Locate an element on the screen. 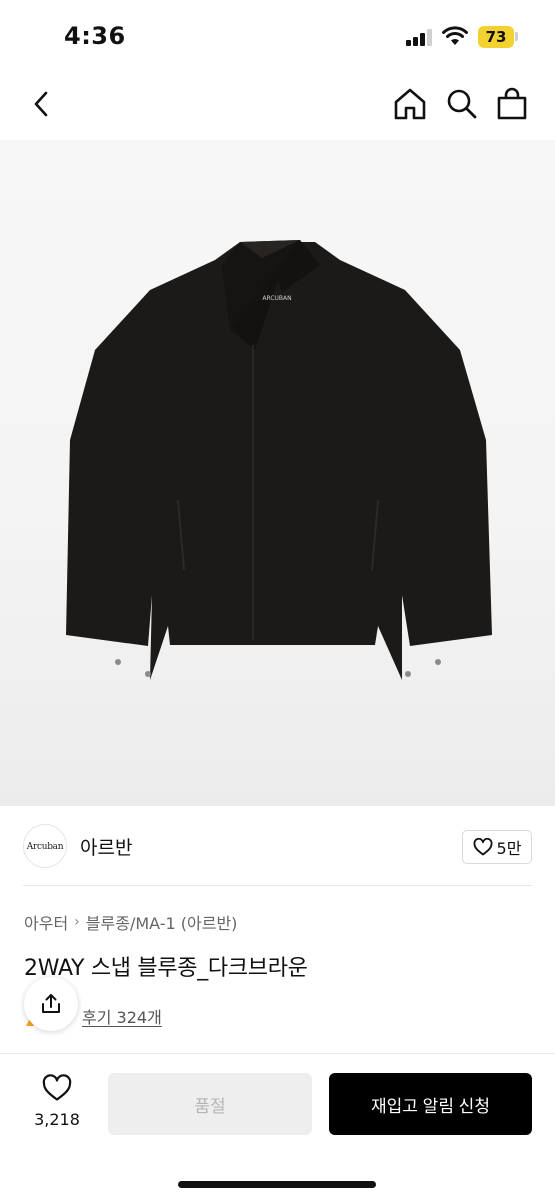  search-button is located at coordinates (462, 104).